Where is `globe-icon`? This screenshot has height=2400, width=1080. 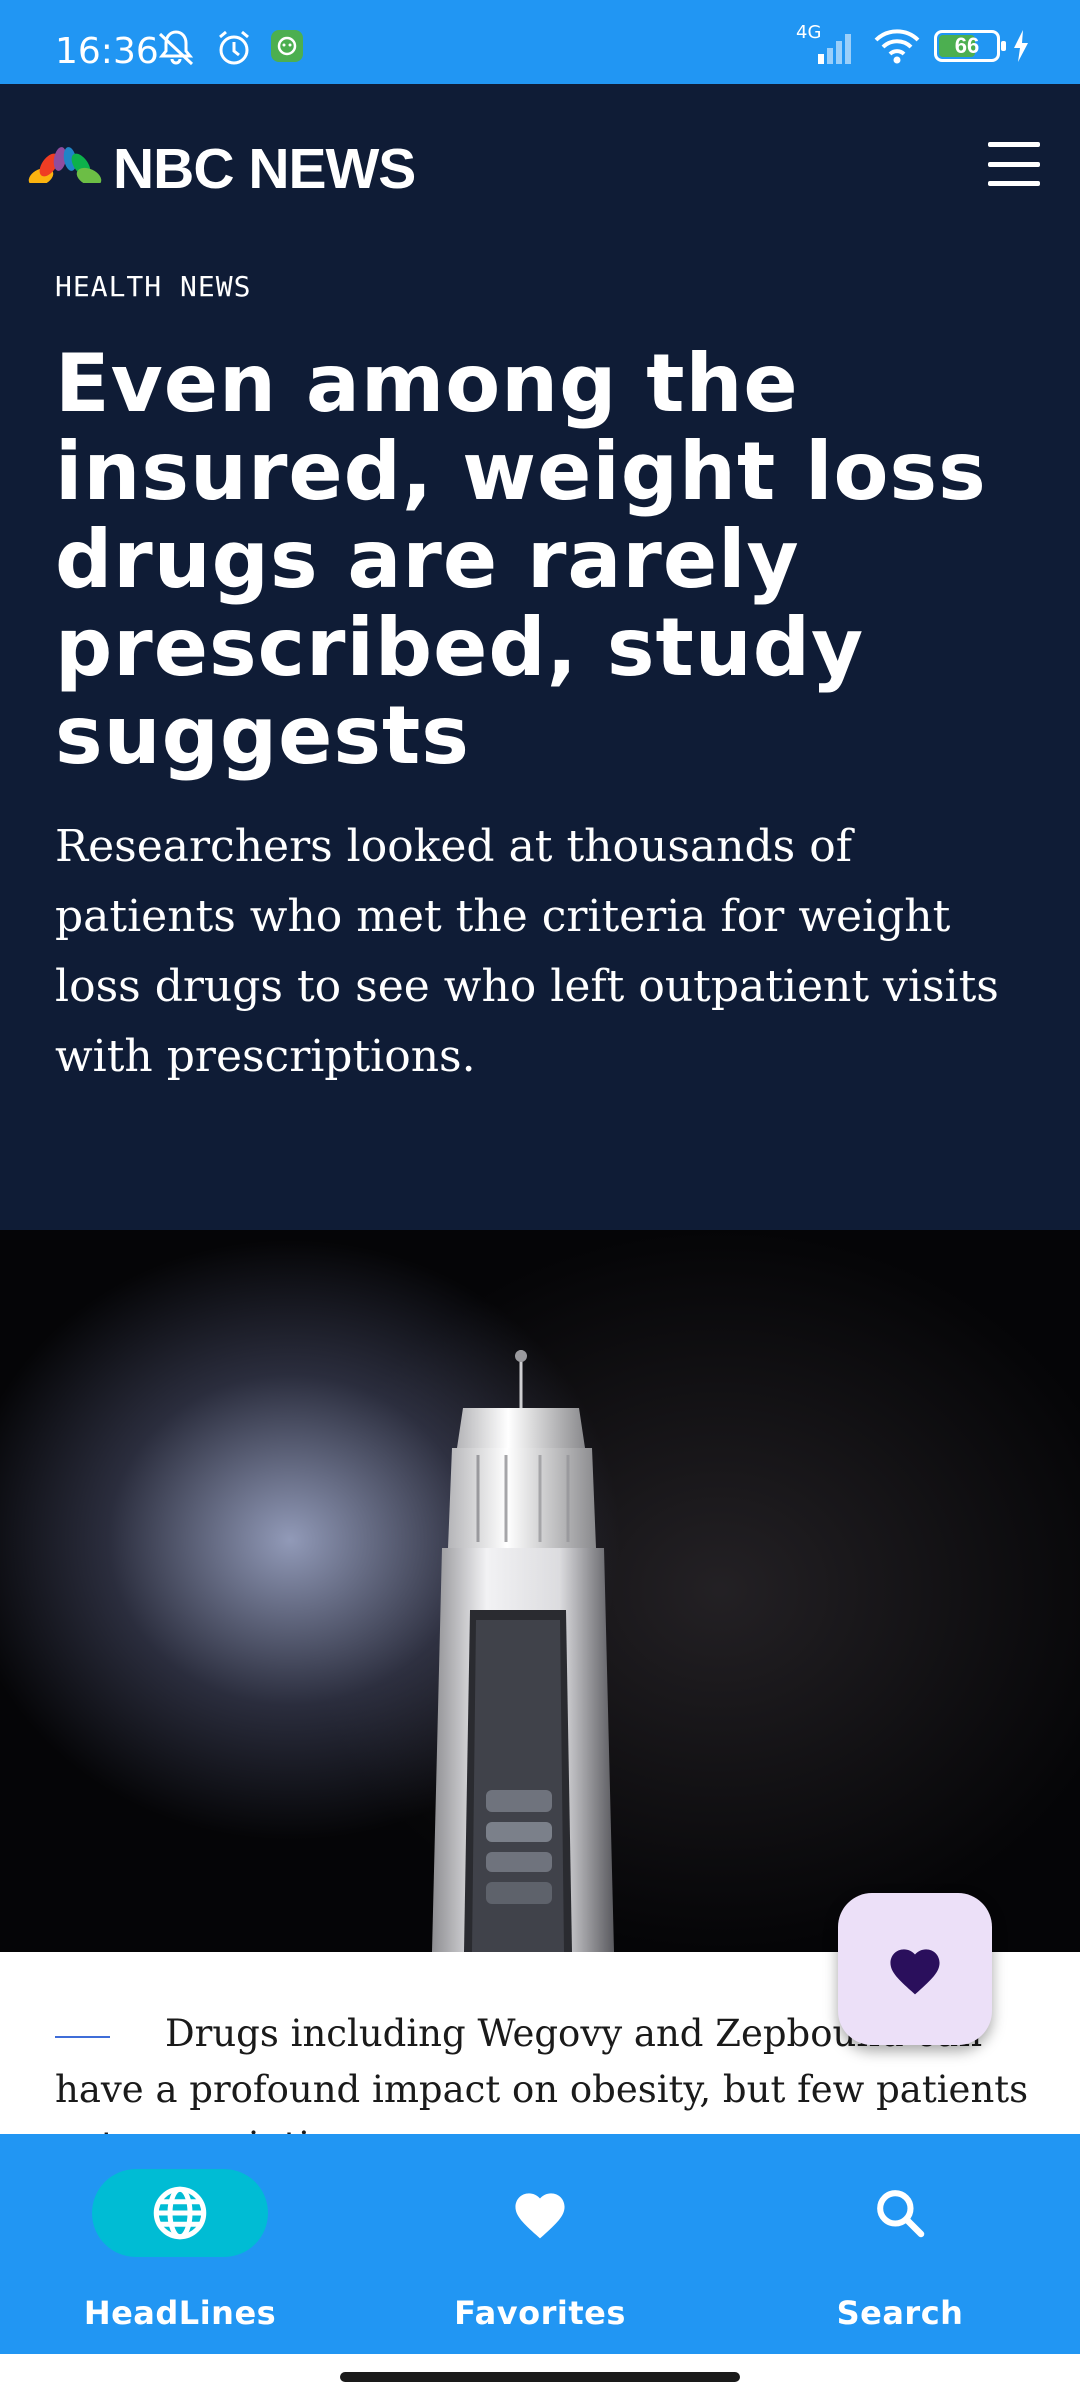
globe-icon is located at coordinates (180, 2213).